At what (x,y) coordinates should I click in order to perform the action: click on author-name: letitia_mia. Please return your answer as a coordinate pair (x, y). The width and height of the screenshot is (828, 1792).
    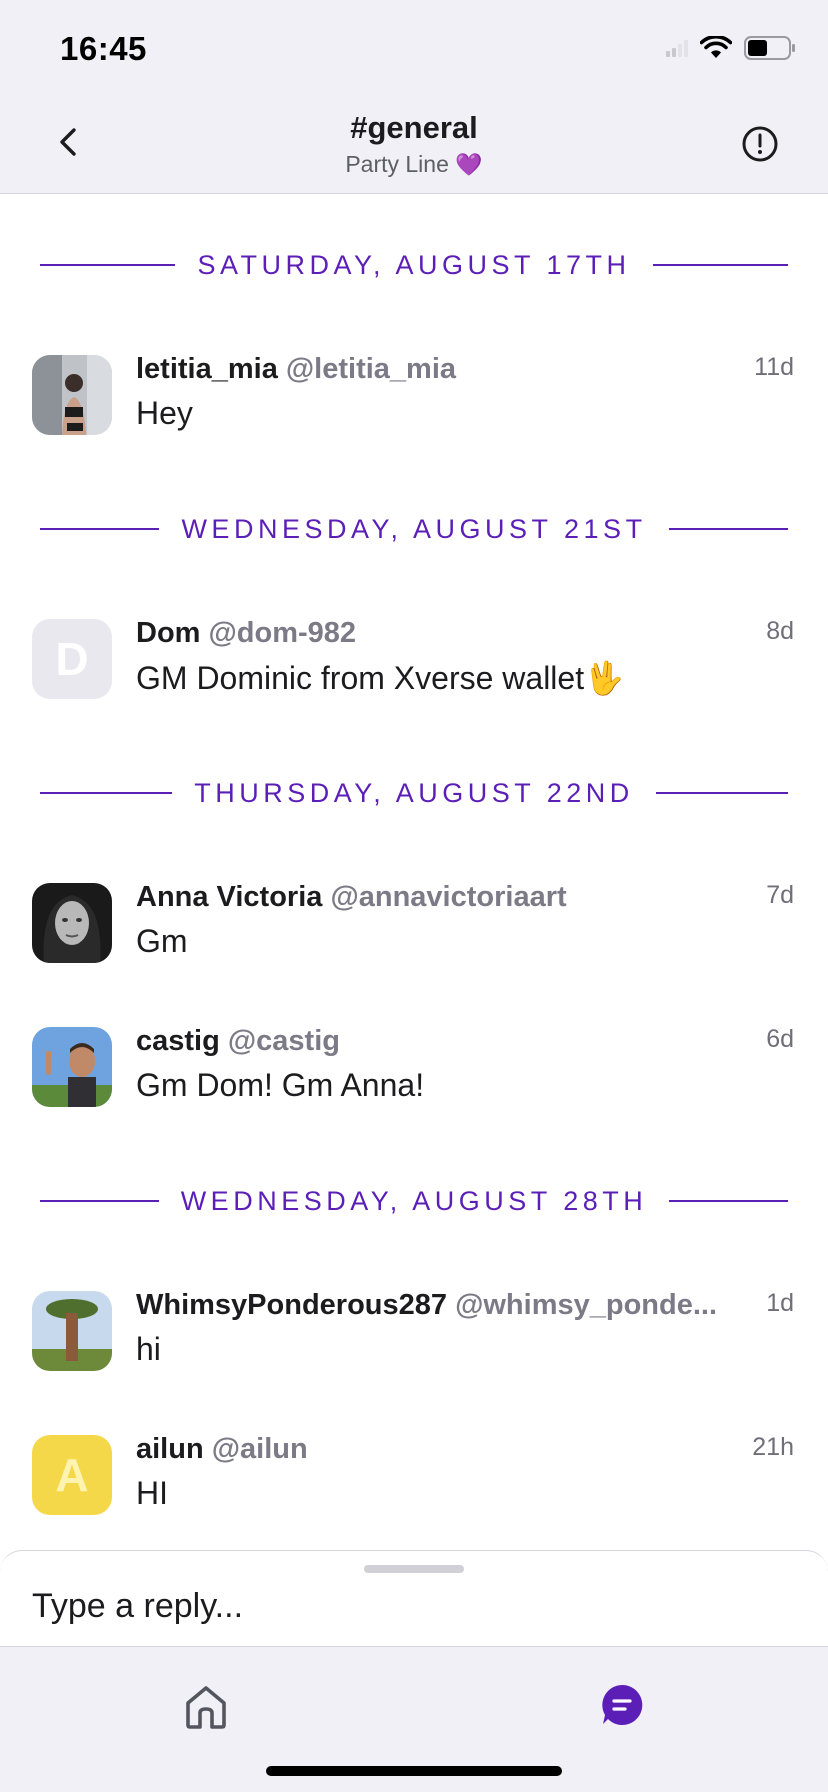
    Looking at the image, I should click on (207, 369).